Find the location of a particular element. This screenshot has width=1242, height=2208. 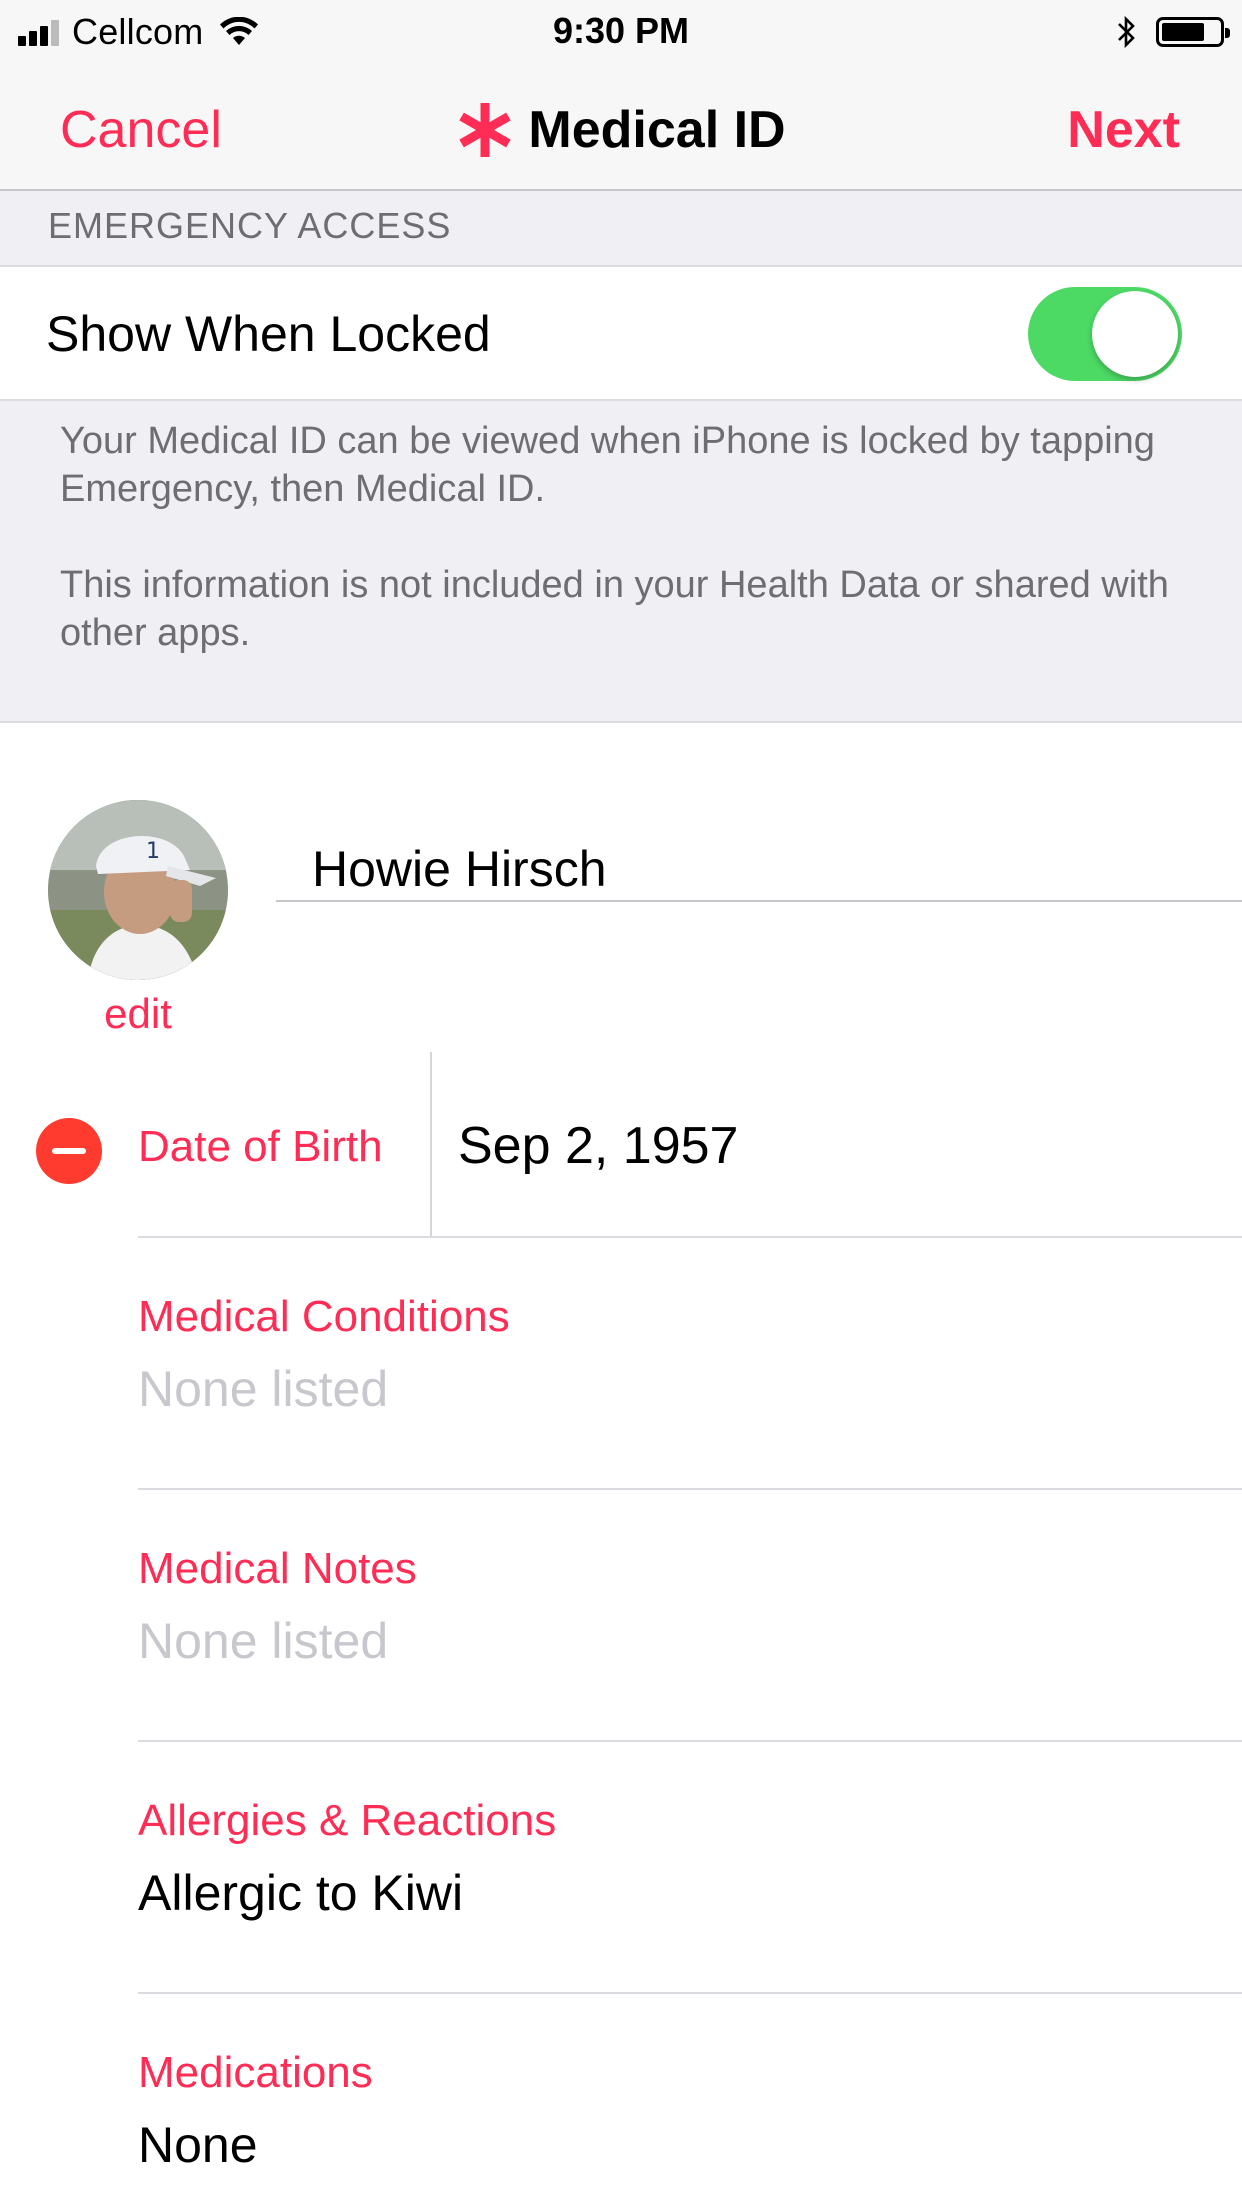

medications-field: None is located at coordinates (198, 2145).